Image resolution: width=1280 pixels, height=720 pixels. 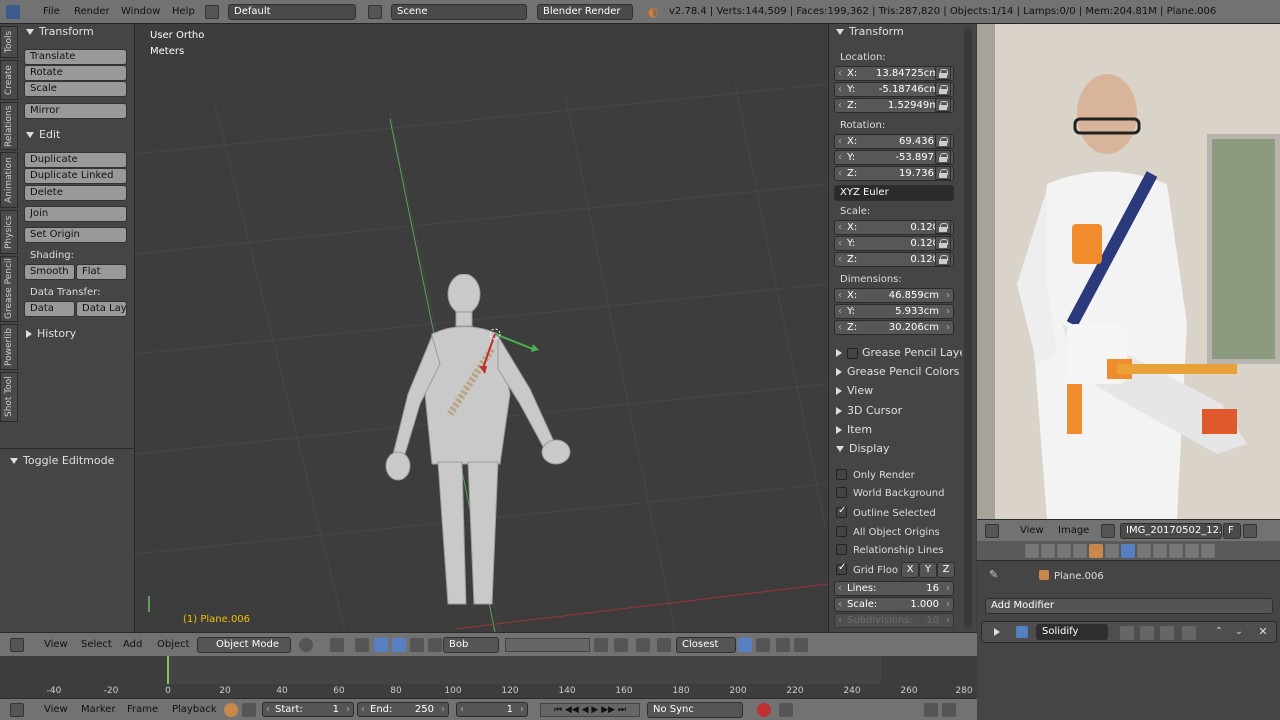 What do you see at coordinates (101, 272) in the screenshot?
I see `flat-button: Flat` at bounding box center [101, 272].